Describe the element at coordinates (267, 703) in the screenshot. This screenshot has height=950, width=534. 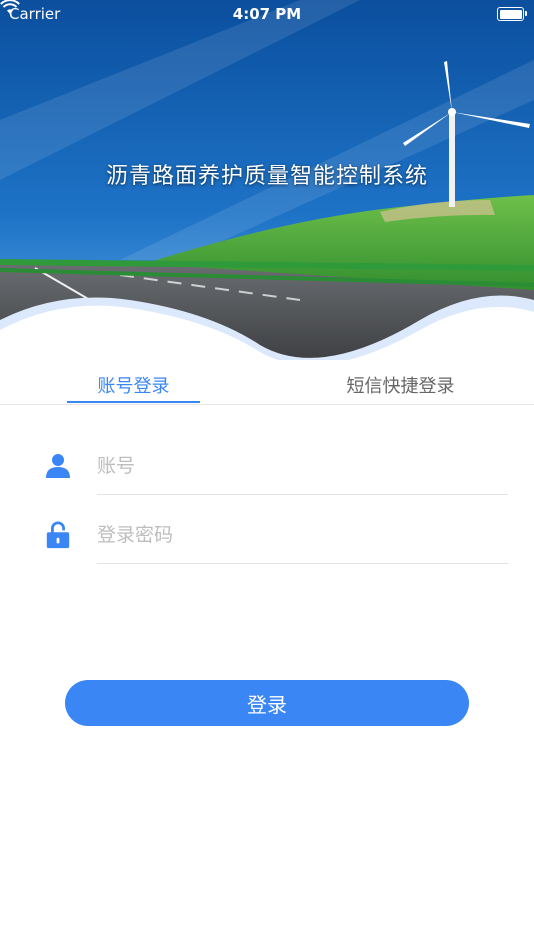
I see `login-button: 登录` at that location.